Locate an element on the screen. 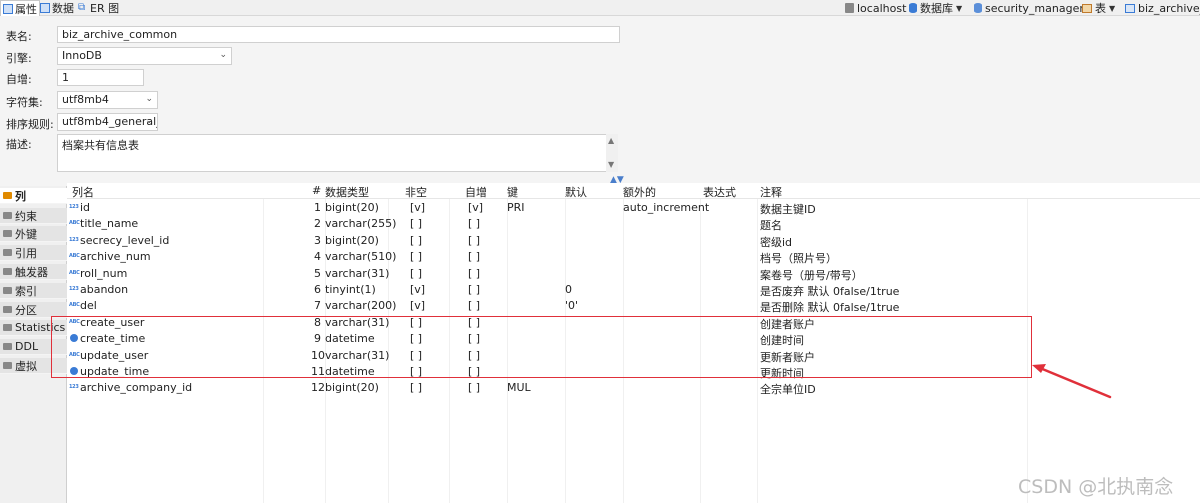 The height and width of the screenshot is (503, 1200). cell-name: archive_company_id is located at coordinates (136, 387).